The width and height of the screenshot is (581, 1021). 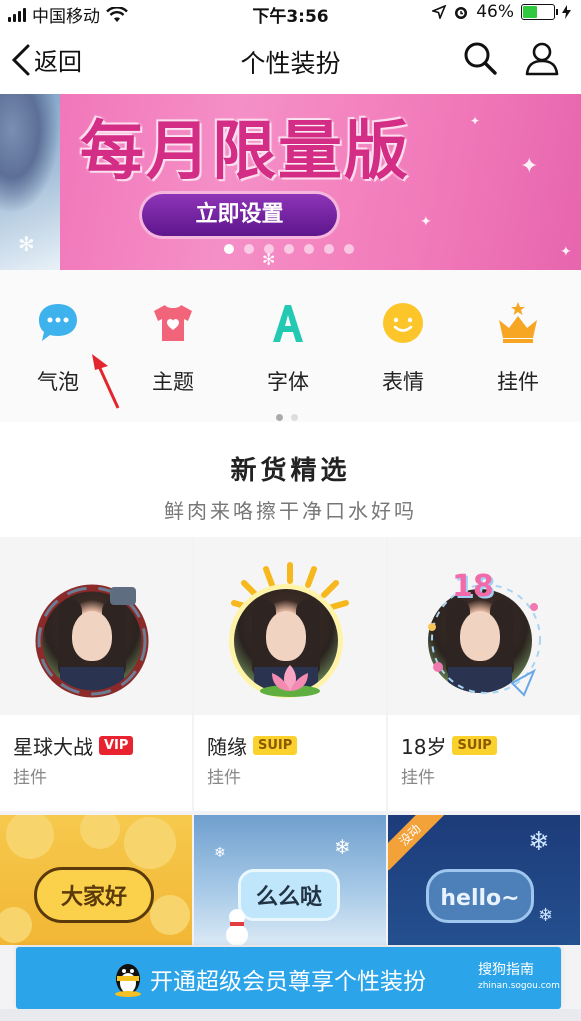 I want to click on smiley-icon, so click(x=403, y=323).